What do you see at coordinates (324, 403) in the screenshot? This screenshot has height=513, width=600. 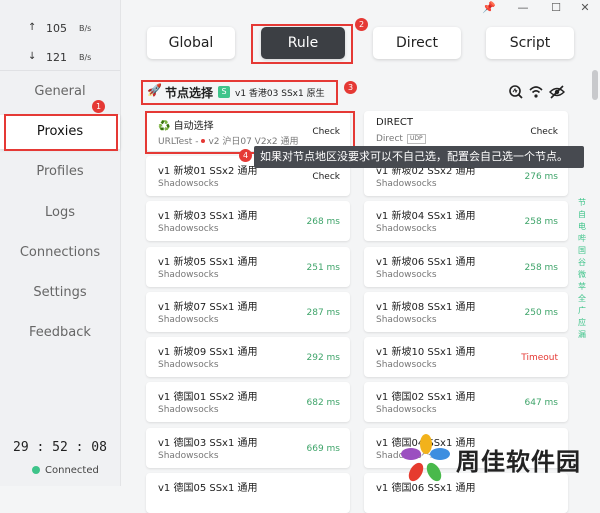 I see `latency-value: 682 ms` at bounding box center [324, 403].